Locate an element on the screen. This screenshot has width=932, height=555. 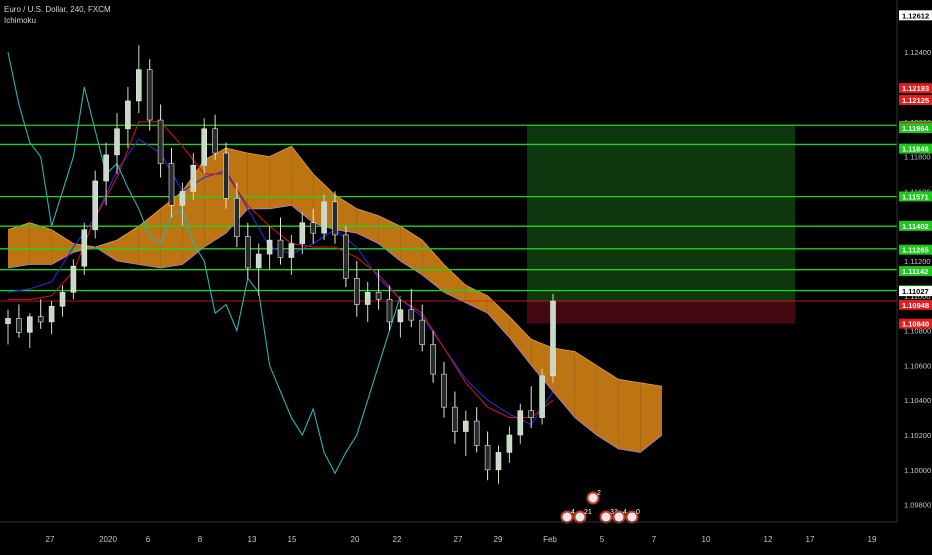
price-label: 1.12125 is located at coordinates (915, 100).